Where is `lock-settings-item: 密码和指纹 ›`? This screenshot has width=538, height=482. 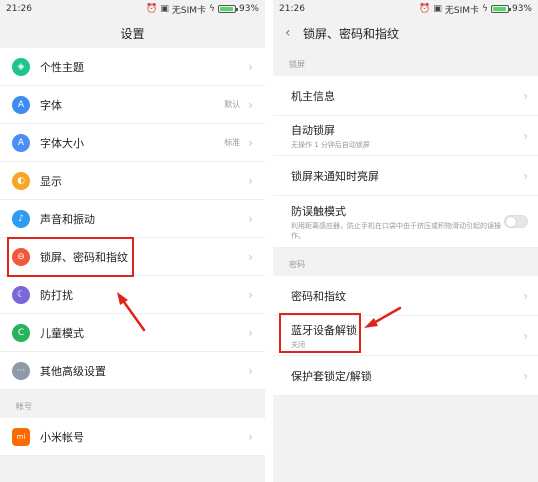 lock-settings-item: 密码和指纹 › is located at coordinates (405, 296).